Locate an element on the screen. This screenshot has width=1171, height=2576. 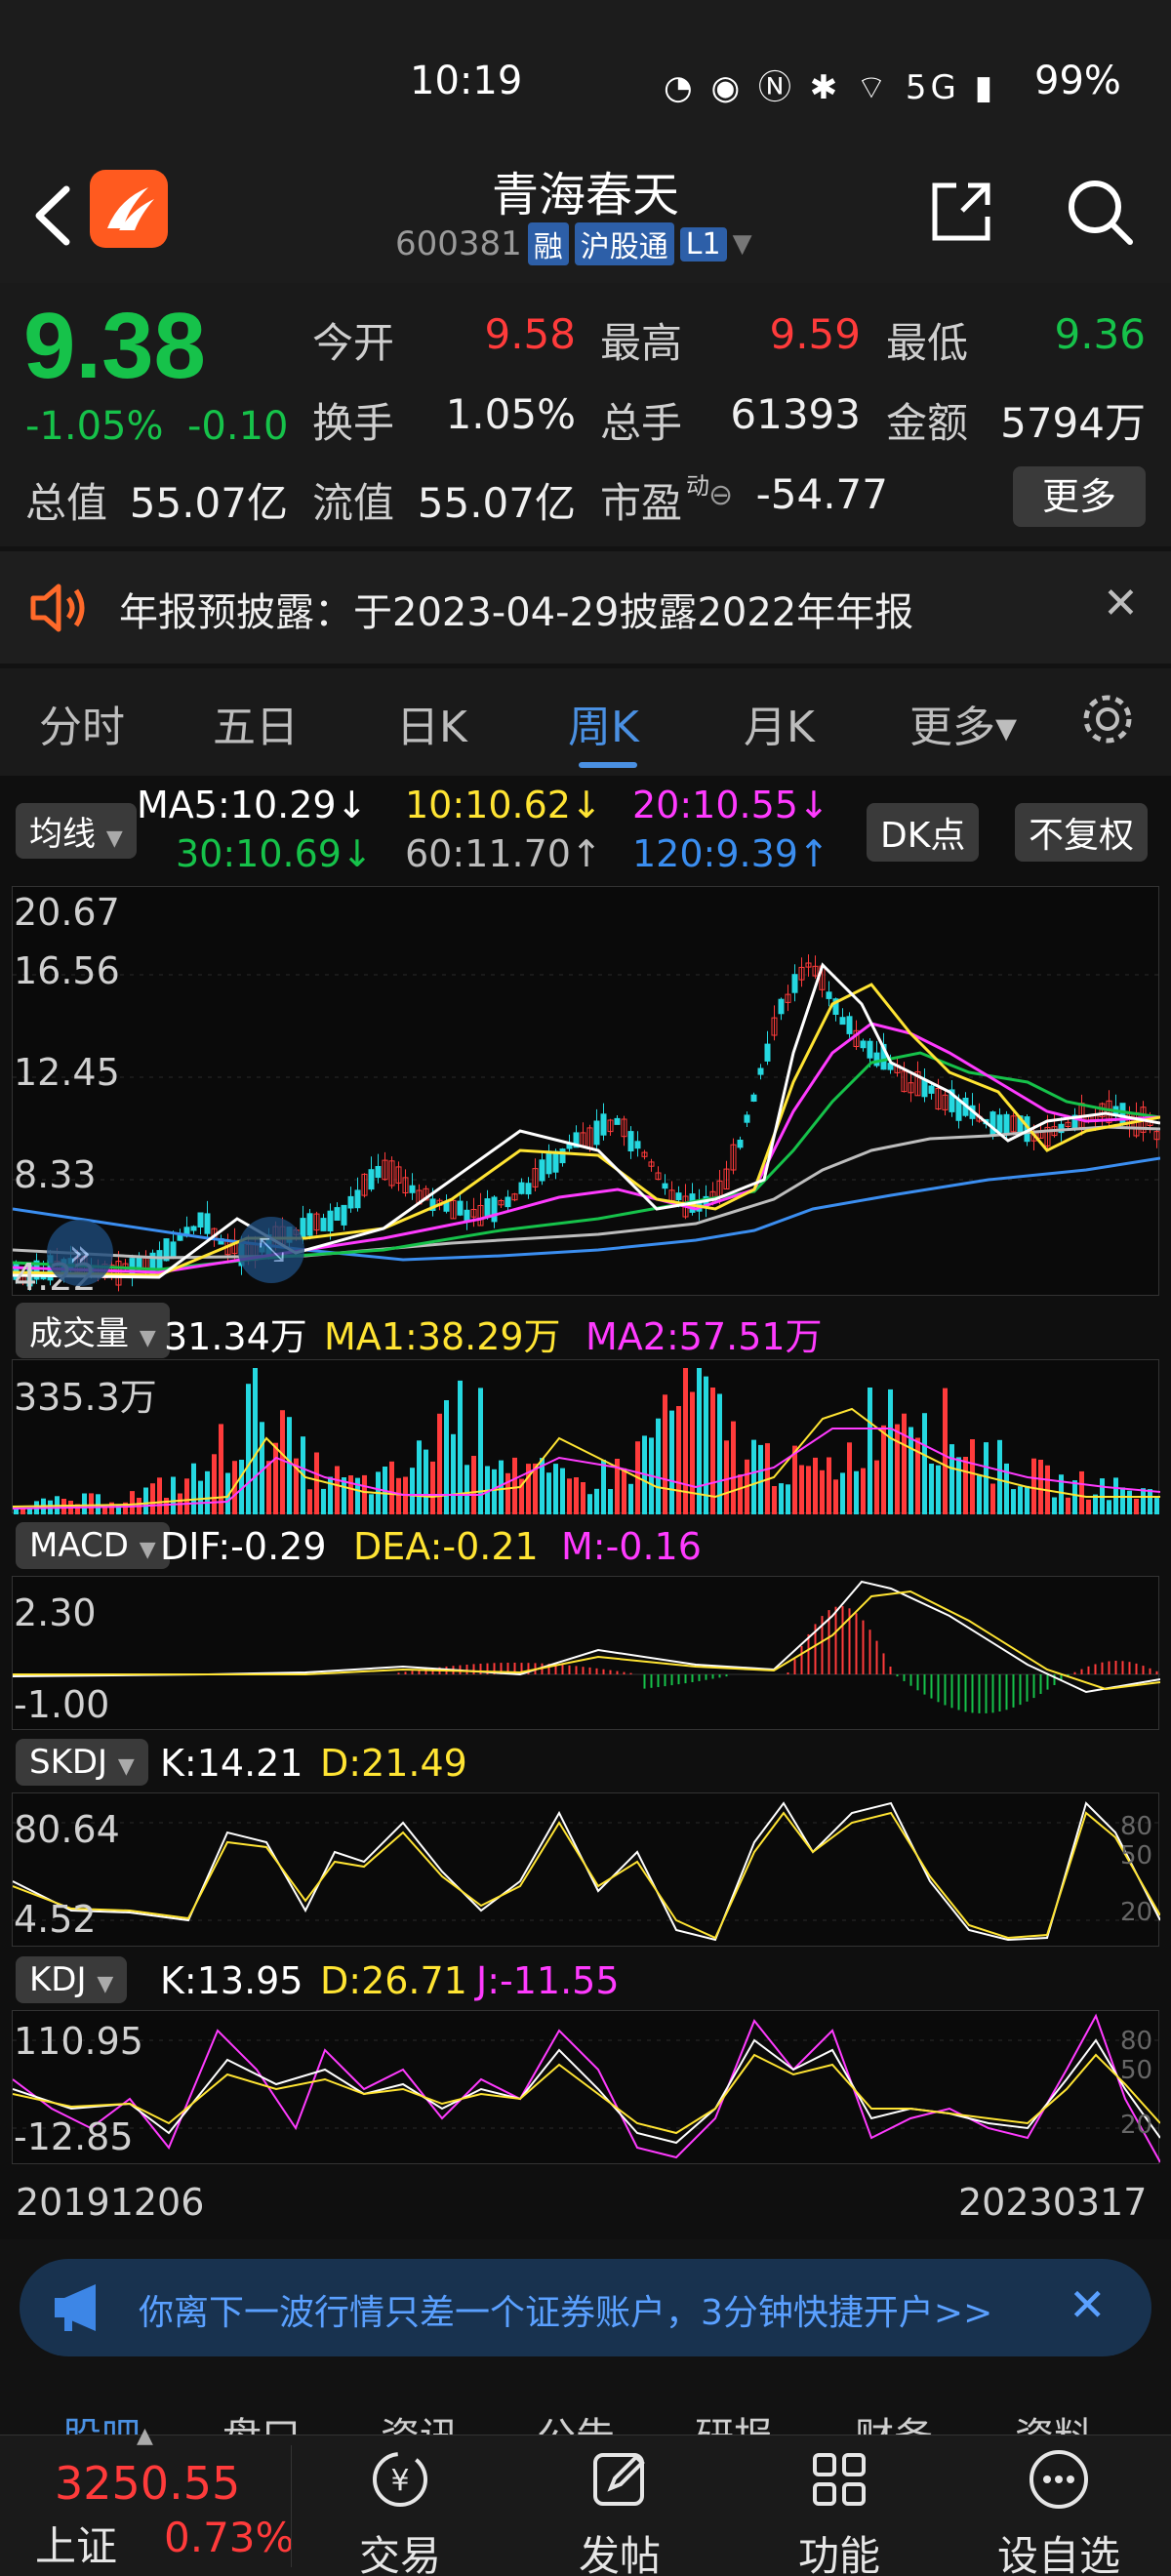
volume-value: 31.34万 is located at coordinates (235, 1336).